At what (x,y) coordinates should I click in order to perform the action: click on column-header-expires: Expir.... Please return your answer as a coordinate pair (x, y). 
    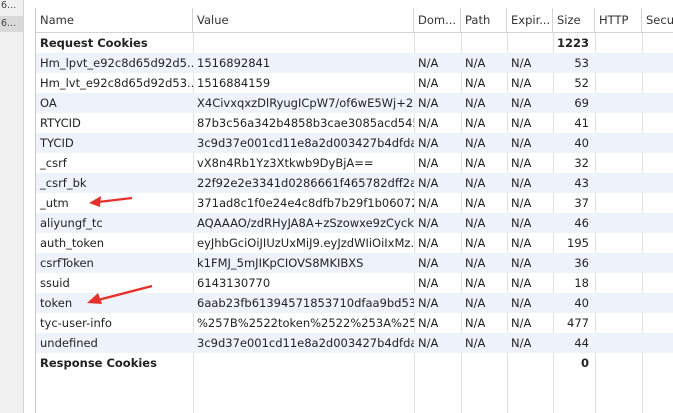
    Looking at the image, I should click on (530, 20).